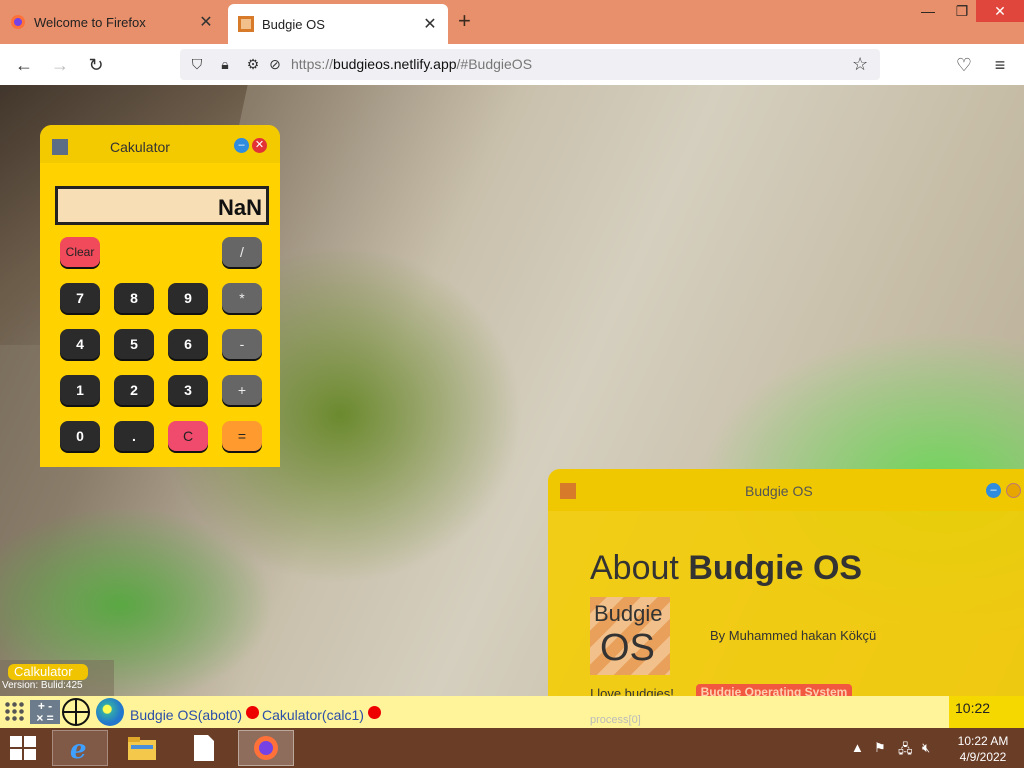 The image size is (1024, 768). Describe the element at coordinates (242, 344) in the screenshot. I see `minus-button: -` at that location.